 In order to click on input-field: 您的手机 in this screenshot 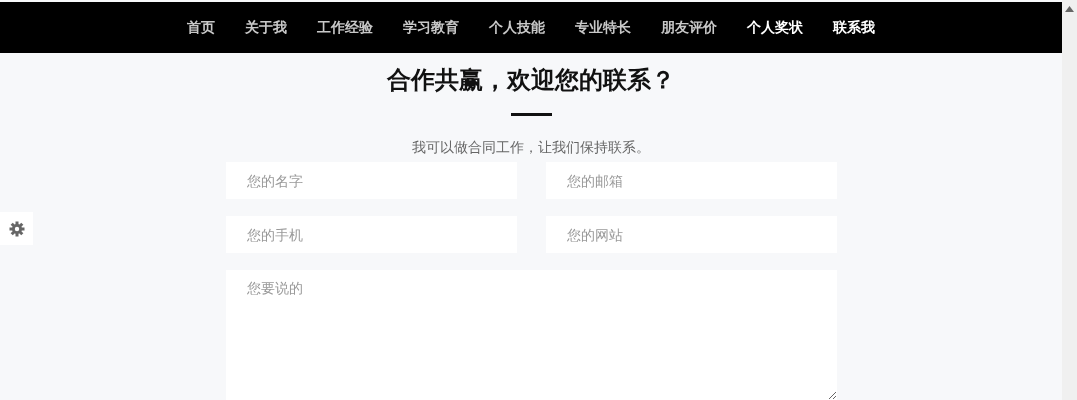, I will do `click(371, 234)`.